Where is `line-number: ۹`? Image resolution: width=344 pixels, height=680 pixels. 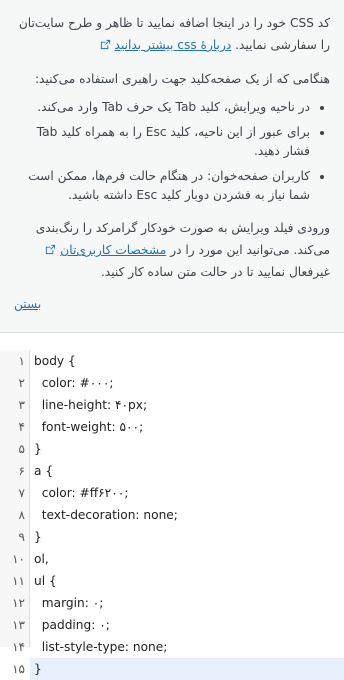
line-number: ۹ is located at coordinates (21, 537).